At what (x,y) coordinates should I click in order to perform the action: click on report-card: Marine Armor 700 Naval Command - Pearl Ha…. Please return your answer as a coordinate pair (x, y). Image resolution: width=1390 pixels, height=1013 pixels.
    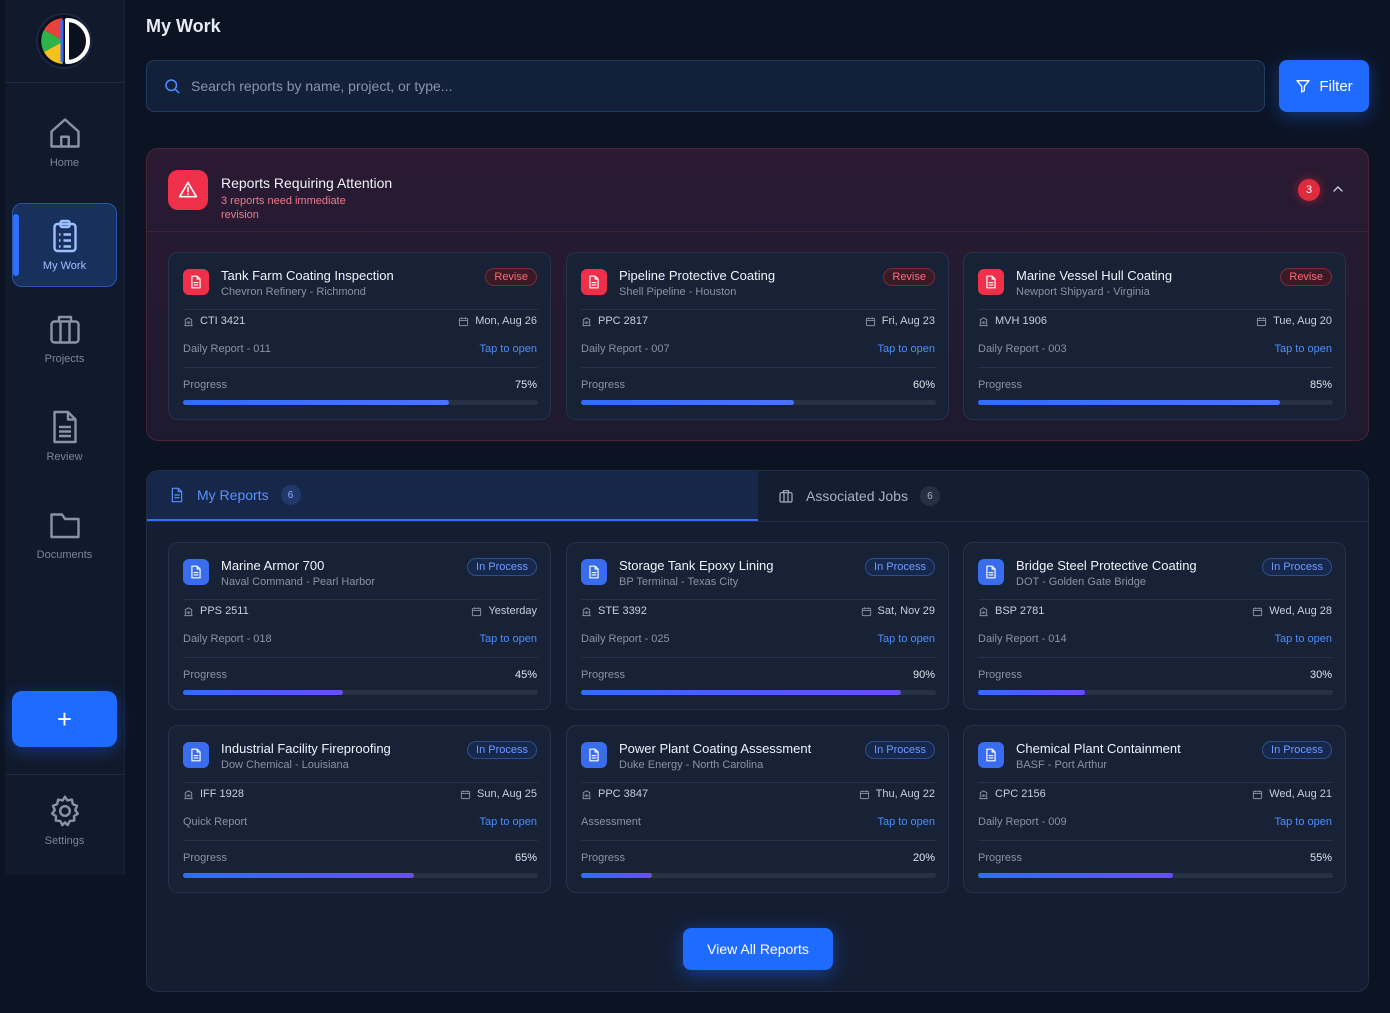
    Looking at the image, I should click on (359, 626).